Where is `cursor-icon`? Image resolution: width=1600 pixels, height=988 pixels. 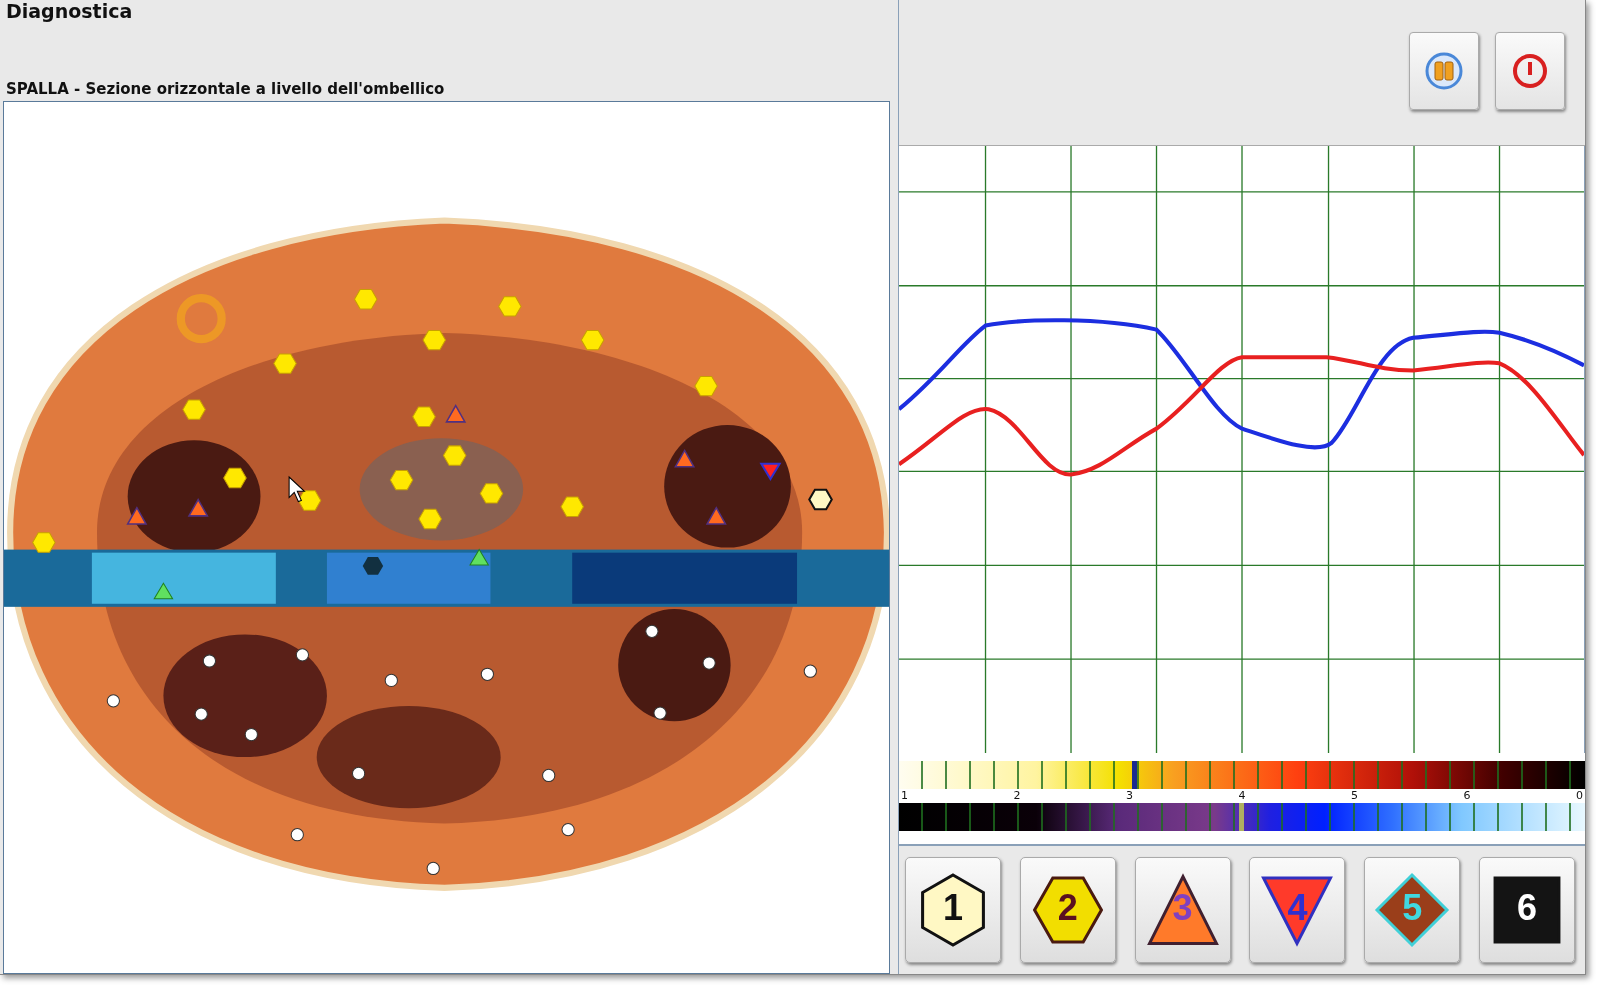 cursor-icon is located at coordinates (297, 489).